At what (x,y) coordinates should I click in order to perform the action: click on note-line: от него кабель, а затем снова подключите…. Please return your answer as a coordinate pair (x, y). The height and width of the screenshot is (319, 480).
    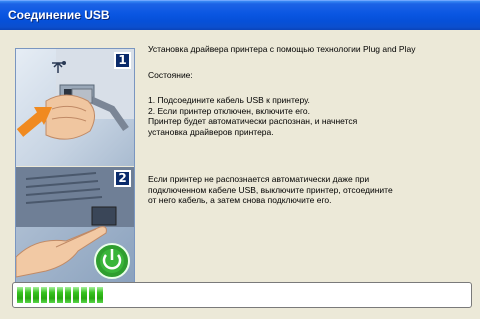
    Looking at the image, I should click on (240, 200).